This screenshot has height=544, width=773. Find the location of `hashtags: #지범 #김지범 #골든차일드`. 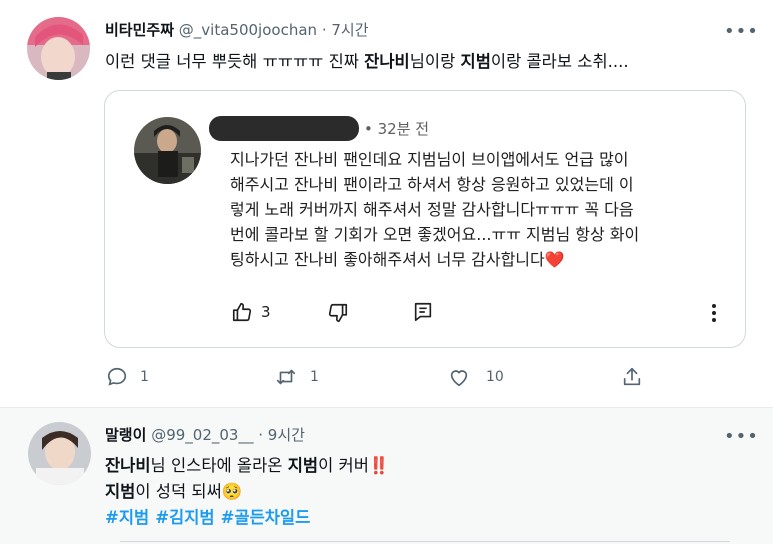

hashtags: #지범 #김지범 #골든차일드 is located at coordinates (210, 517).